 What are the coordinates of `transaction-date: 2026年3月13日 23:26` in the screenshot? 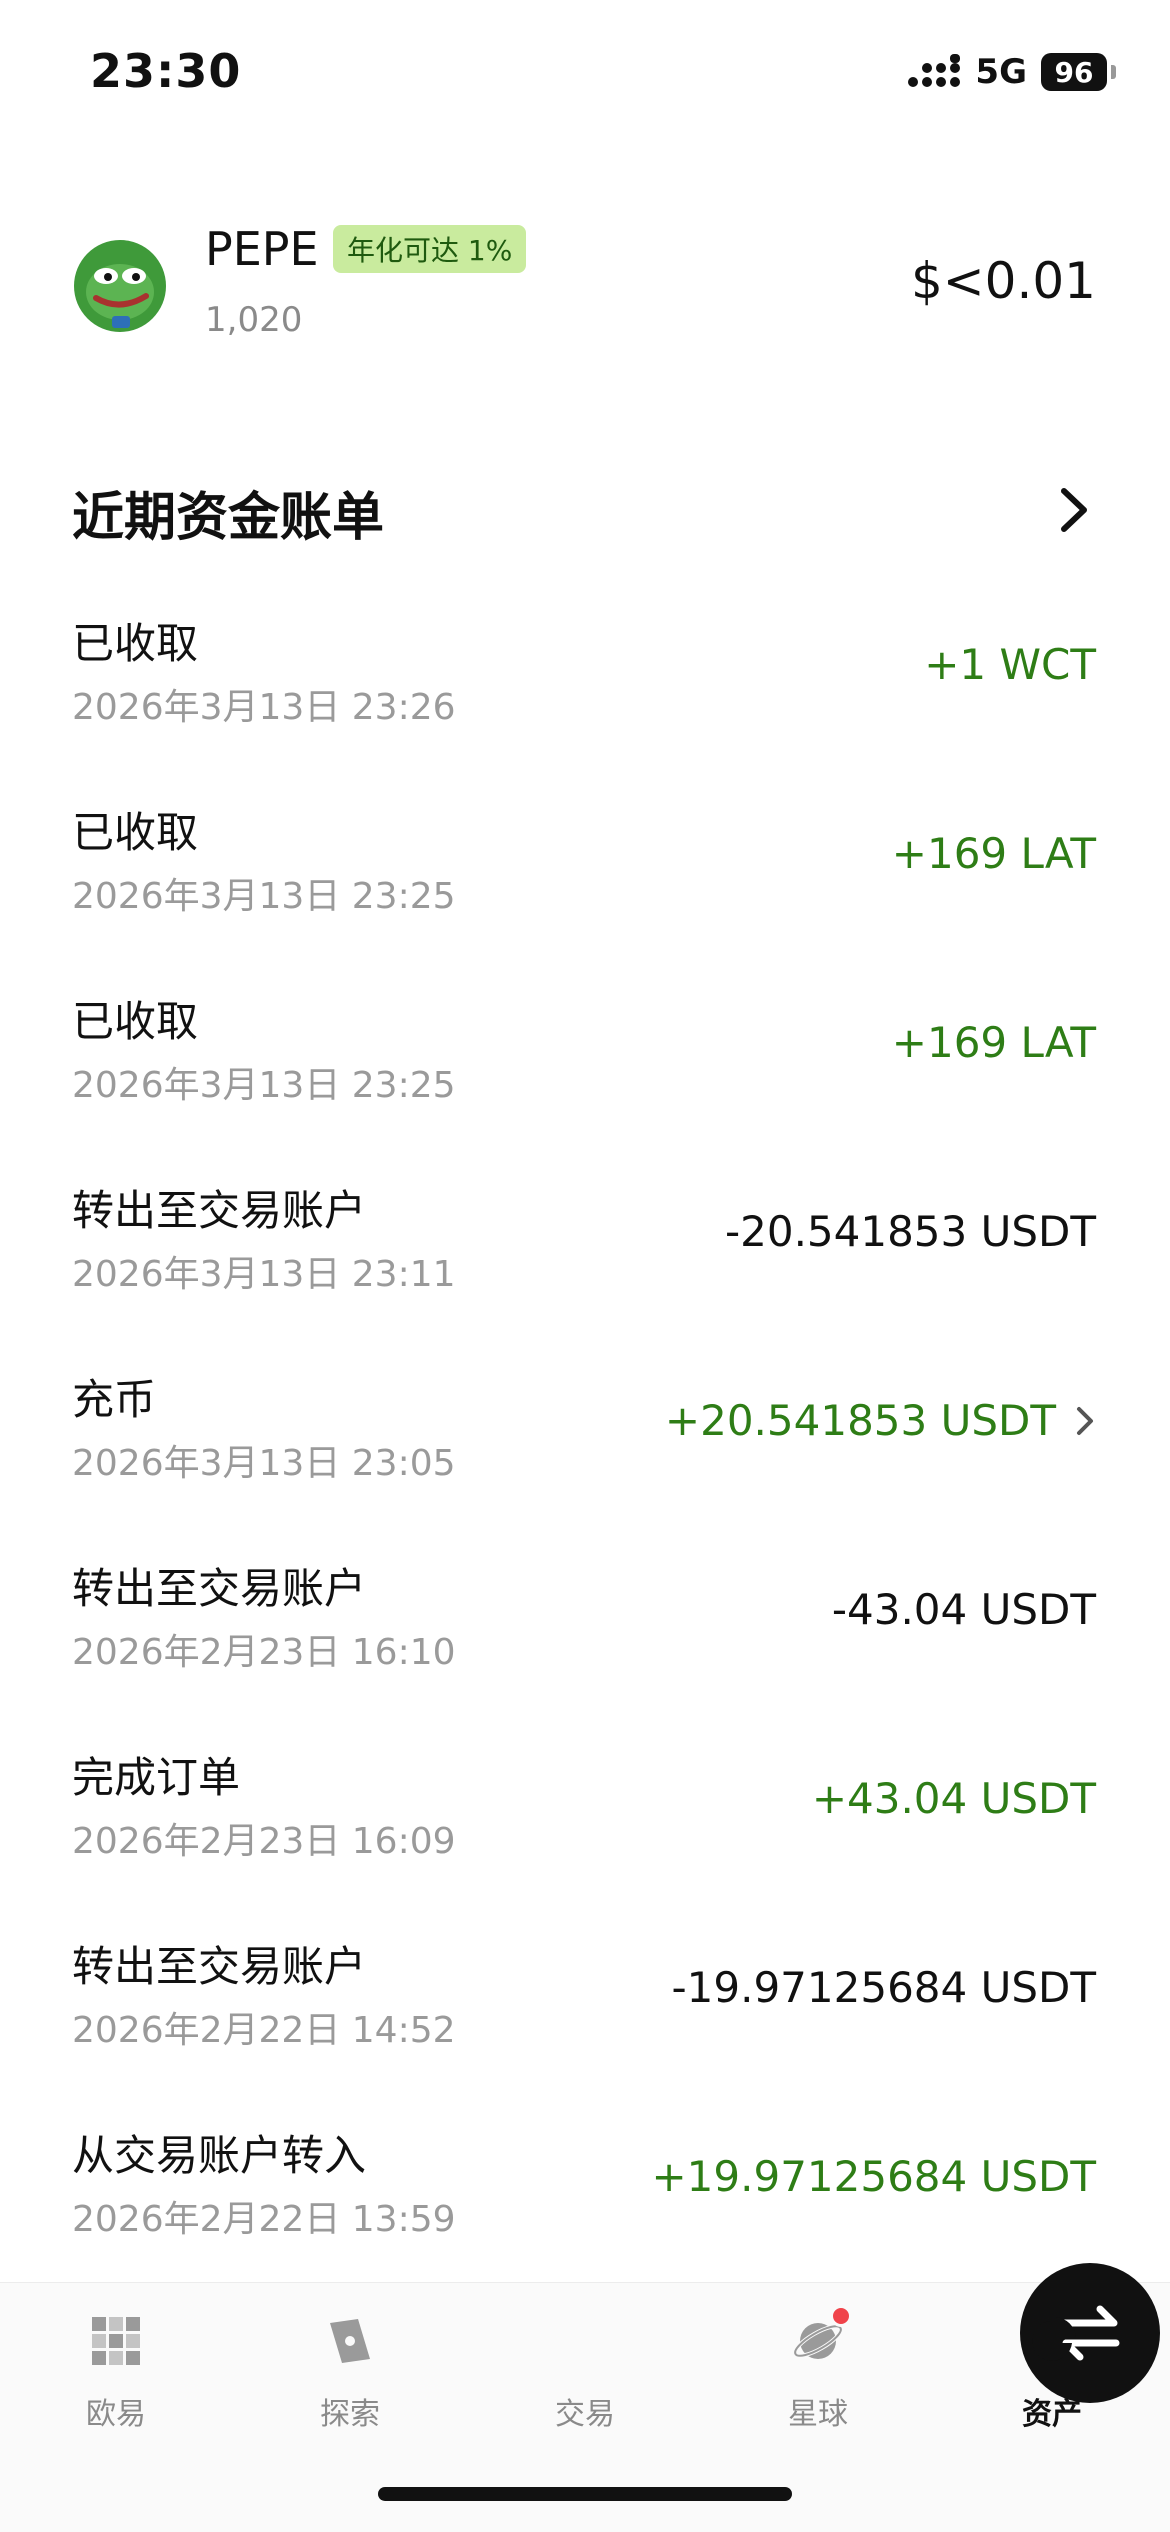 It's located at (264, 707).